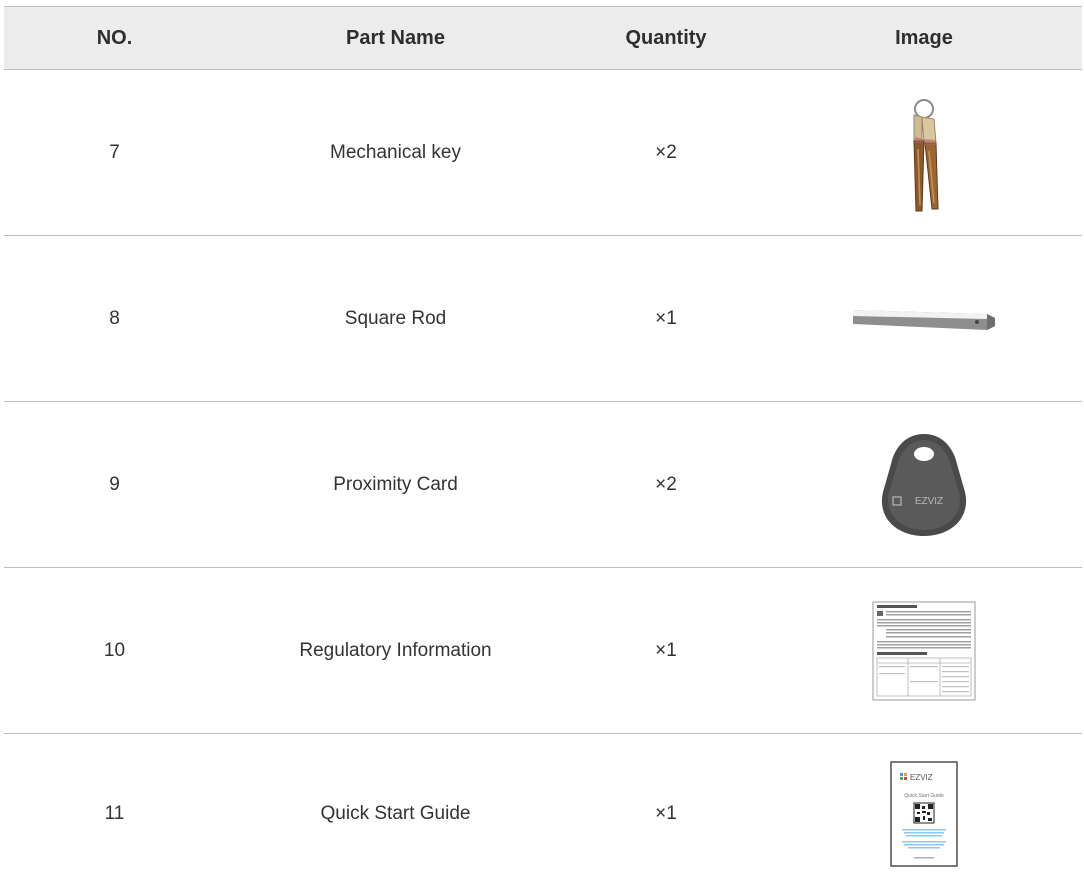 This screenshot has width=1084, height=894. Describe the element at coordinates (114, 319) in the screenshot. I see `row-number: 8` at that location.